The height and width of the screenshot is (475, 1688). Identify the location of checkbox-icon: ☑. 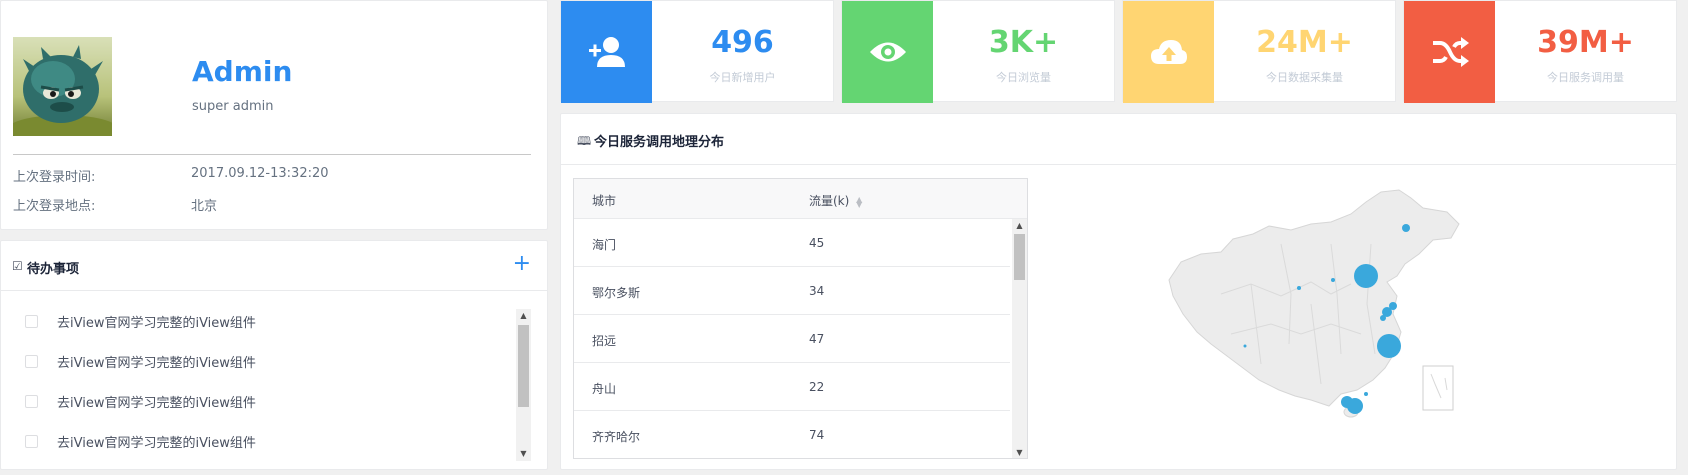
(17, 266).